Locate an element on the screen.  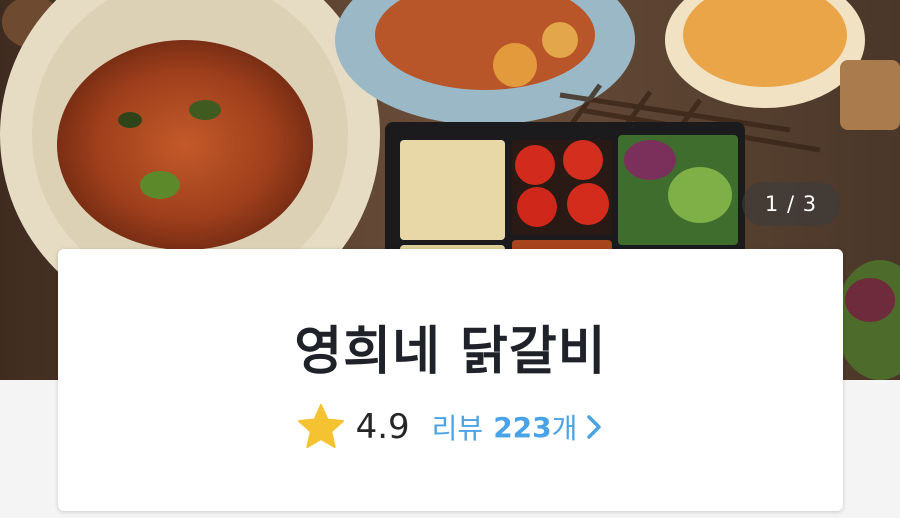
reviews-link: 리뷰 223 개 is located at coordinates (519, 427).